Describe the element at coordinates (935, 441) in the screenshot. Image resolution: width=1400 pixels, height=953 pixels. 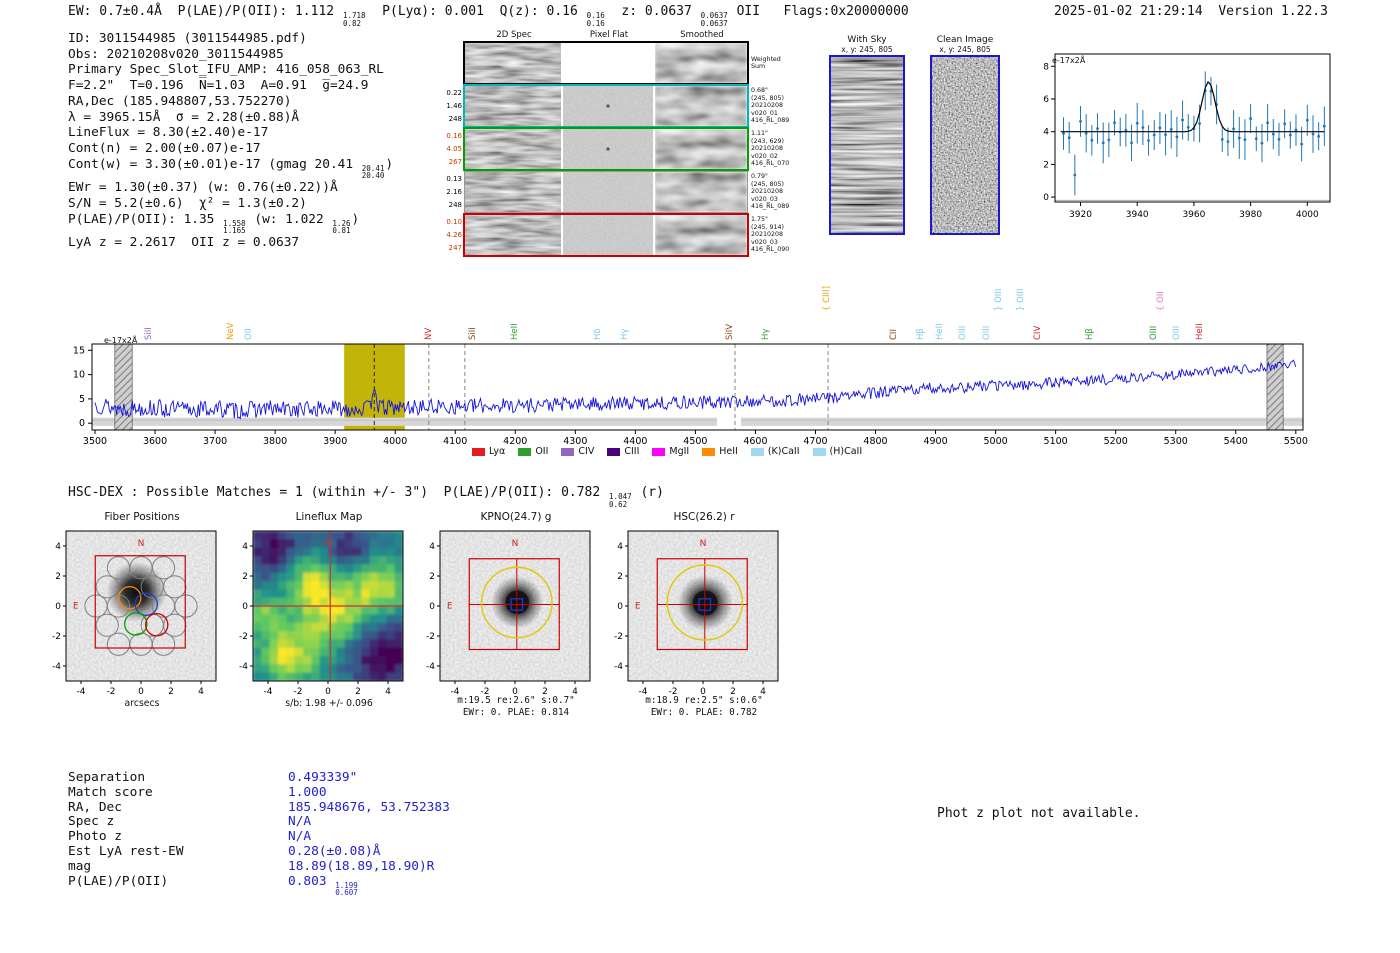
I see `svg-text: 4900` at that location.